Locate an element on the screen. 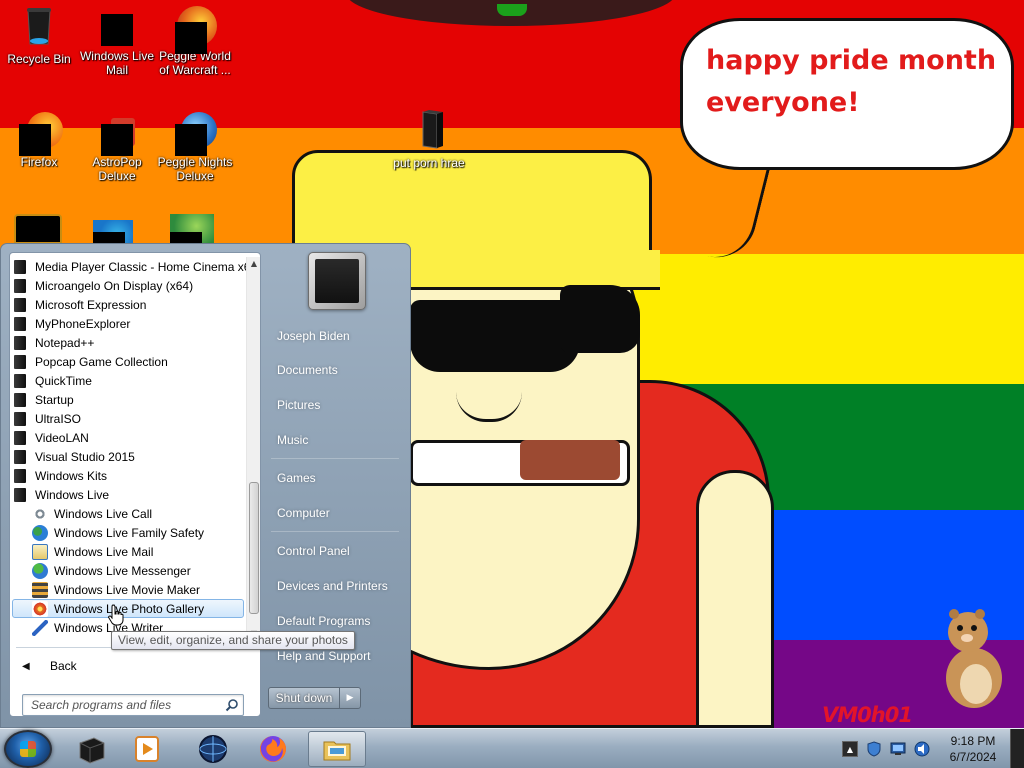  desktop-icon-put-porn-hrae: put porn hrae is located at coordinates (429, 140).